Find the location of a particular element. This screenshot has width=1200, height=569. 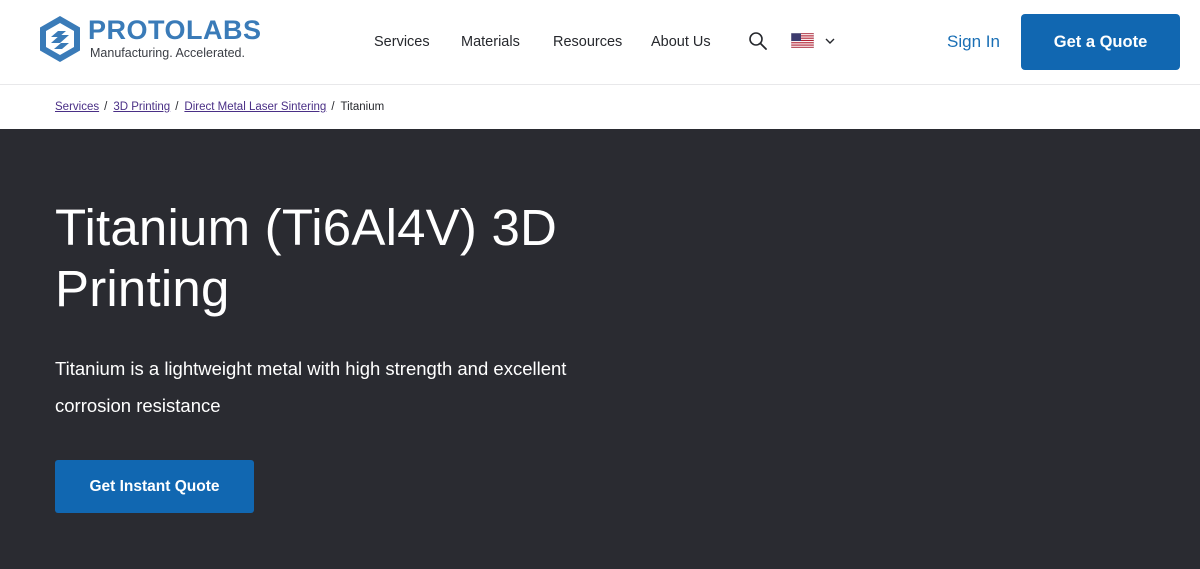

breadcrumb-current: Titanium is located at coordinates (362, 107).